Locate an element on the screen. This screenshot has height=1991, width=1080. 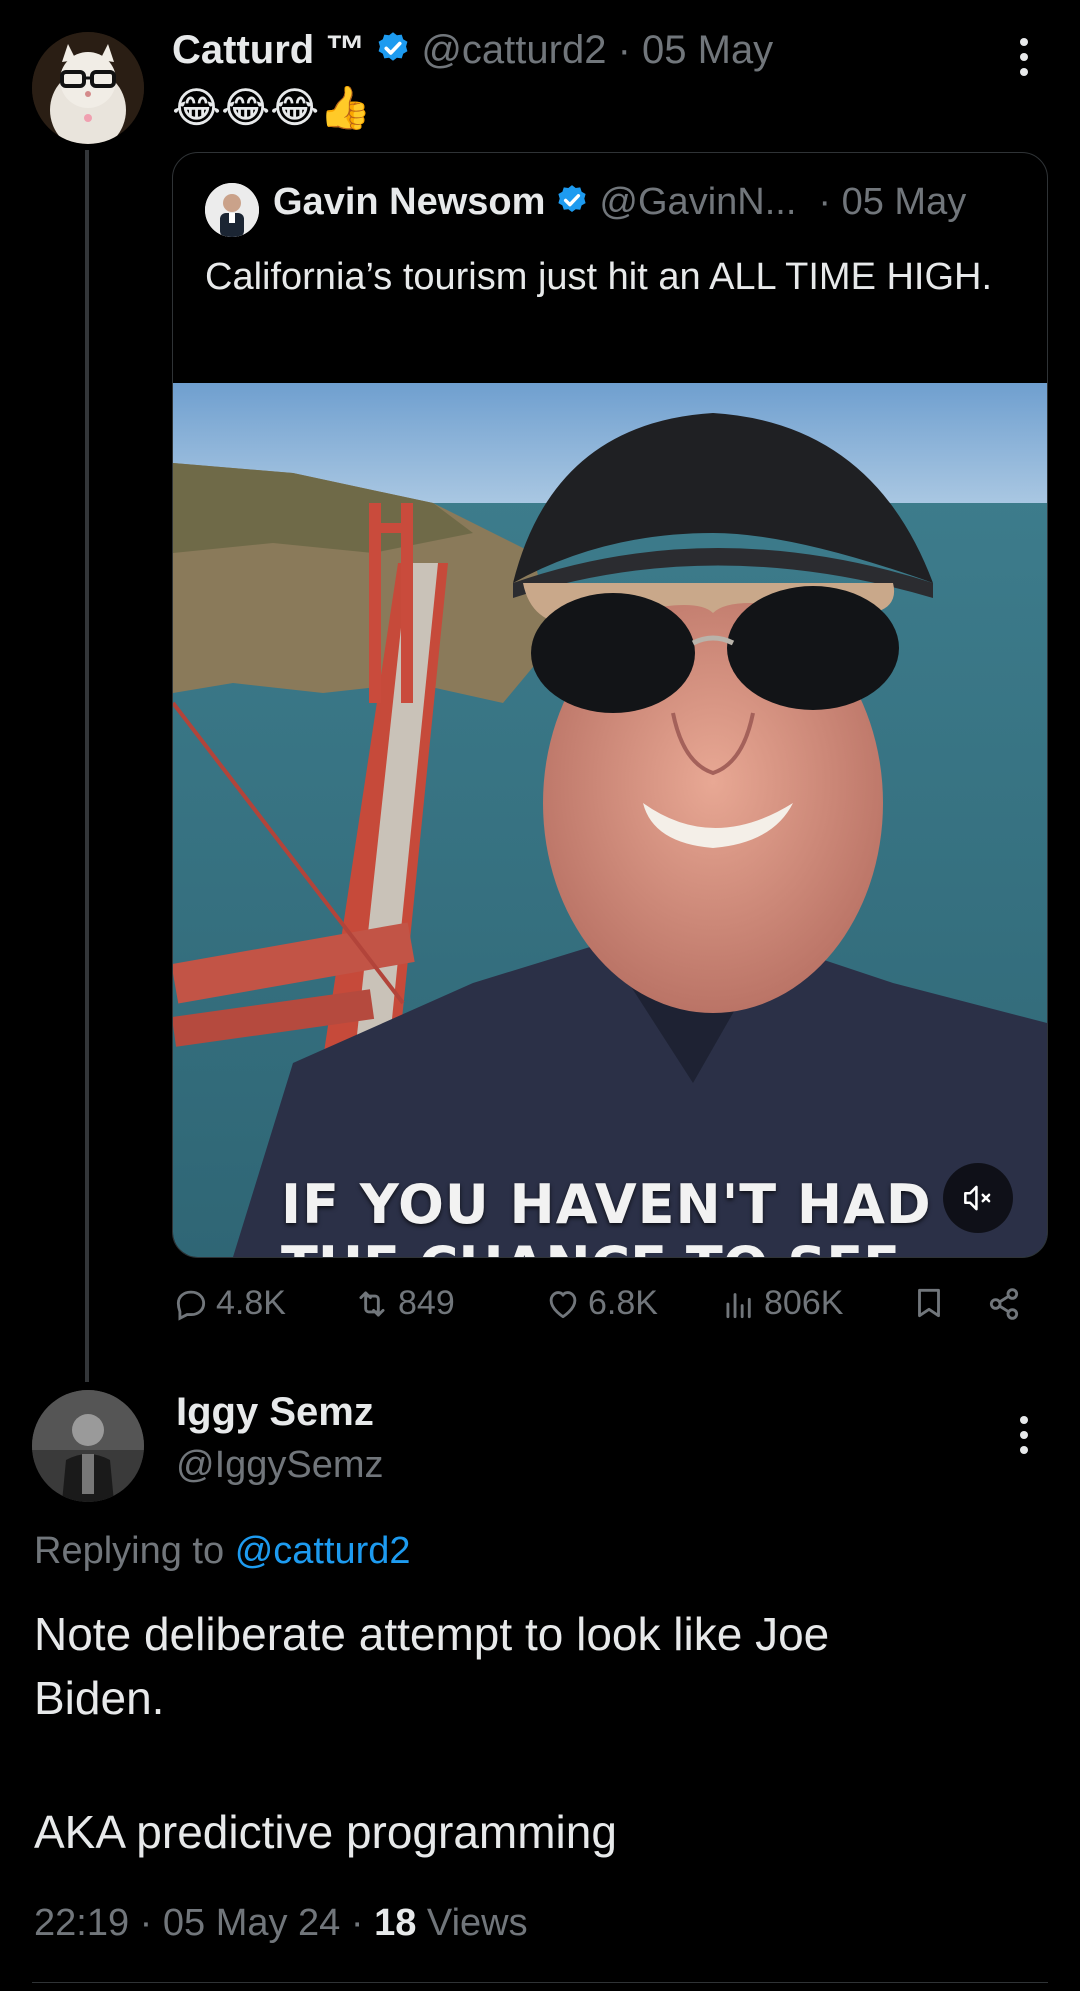
tweet1-action-bar: 4.8K 849 6.8K 806K is located at coordinates (602, 1309).